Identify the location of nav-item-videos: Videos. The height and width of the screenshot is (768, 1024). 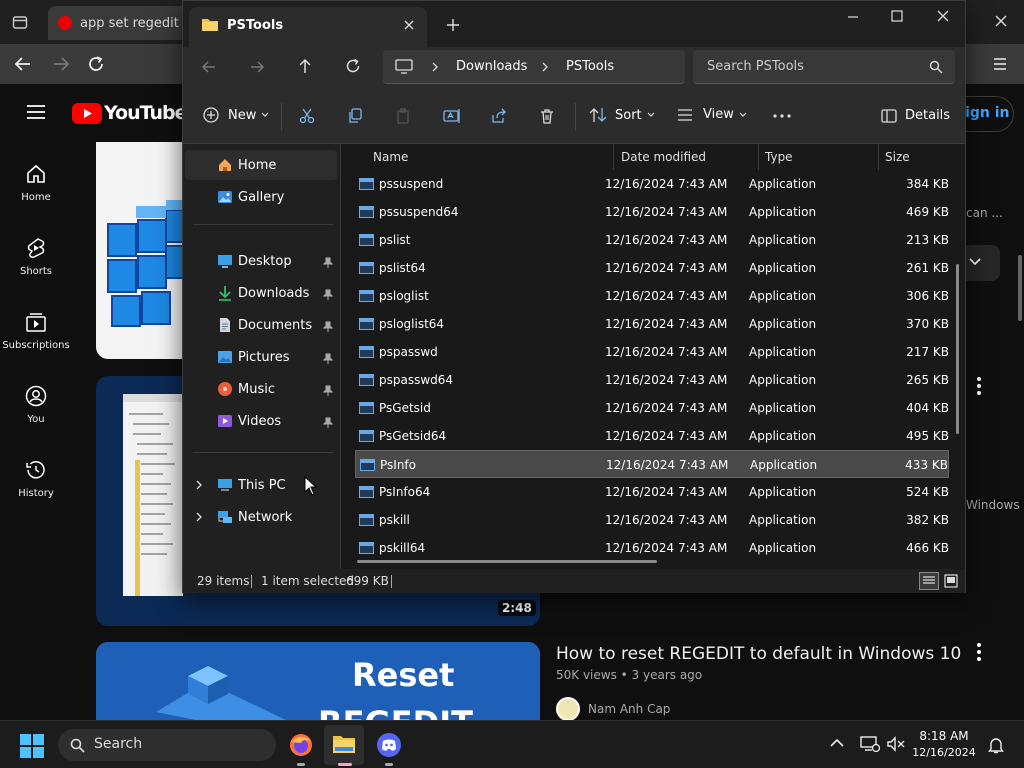
(249, 421).